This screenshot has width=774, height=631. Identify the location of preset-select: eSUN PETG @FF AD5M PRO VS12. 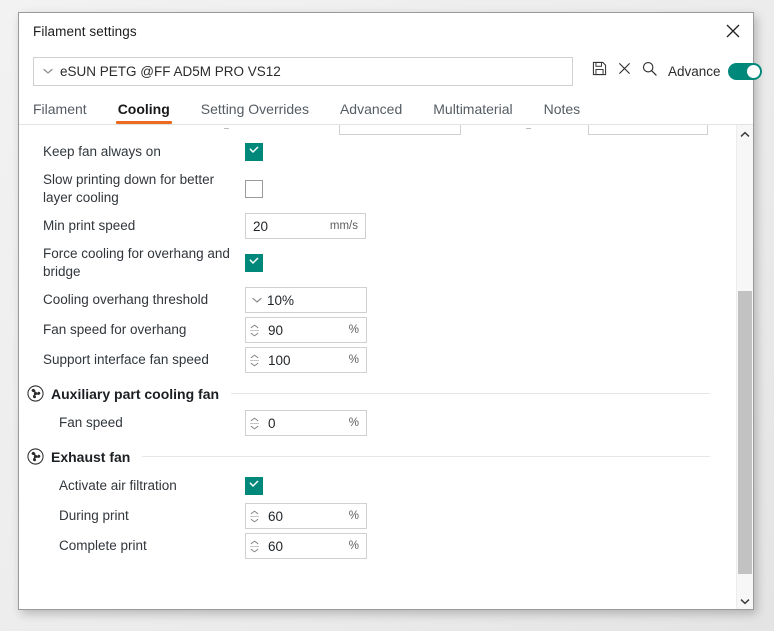
(303, 71).